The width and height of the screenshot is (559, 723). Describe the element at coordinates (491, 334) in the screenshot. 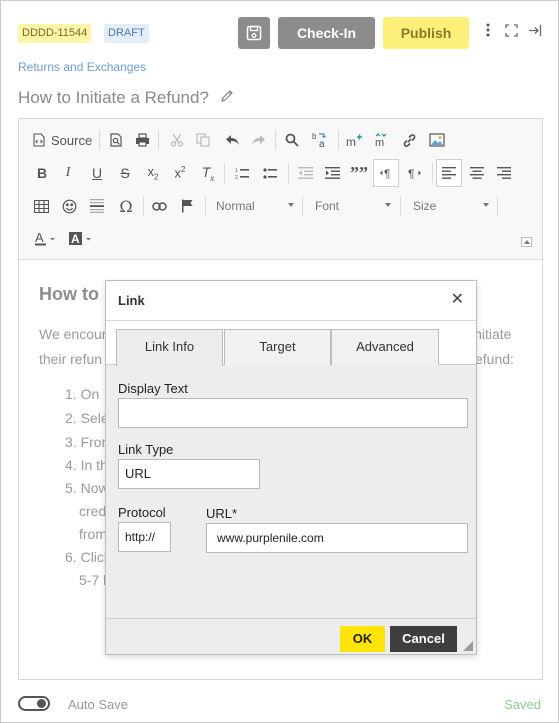

I see `content-paragraph-line: initiate` at that location.